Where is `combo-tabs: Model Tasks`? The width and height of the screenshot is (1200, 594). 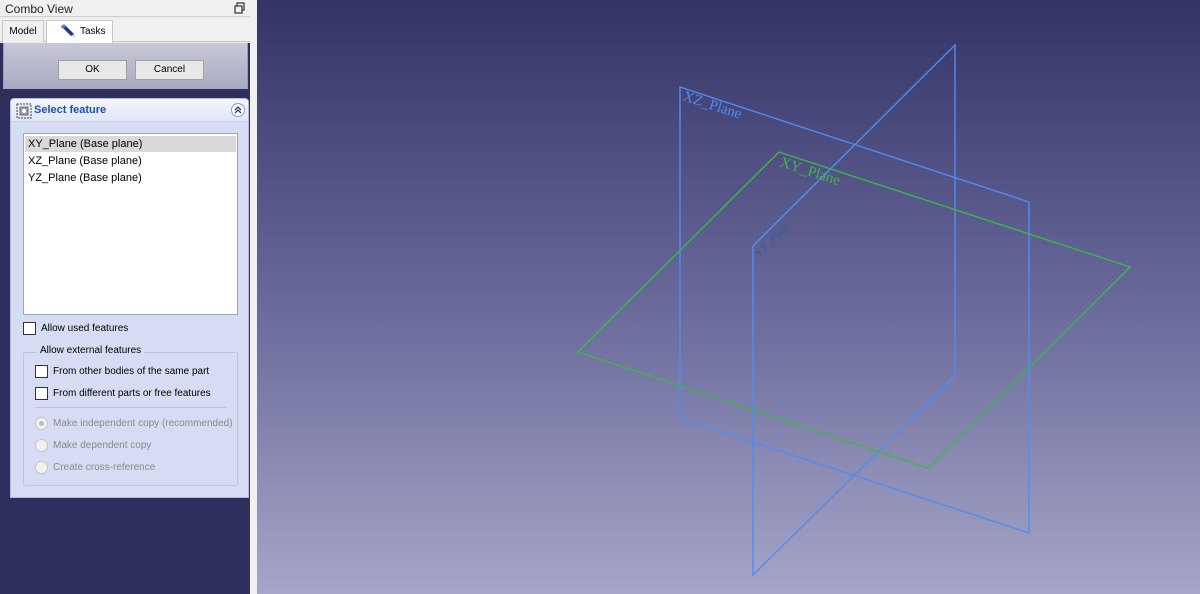 combo-tabs: Model Tasks is located at coordinates (125, 30).